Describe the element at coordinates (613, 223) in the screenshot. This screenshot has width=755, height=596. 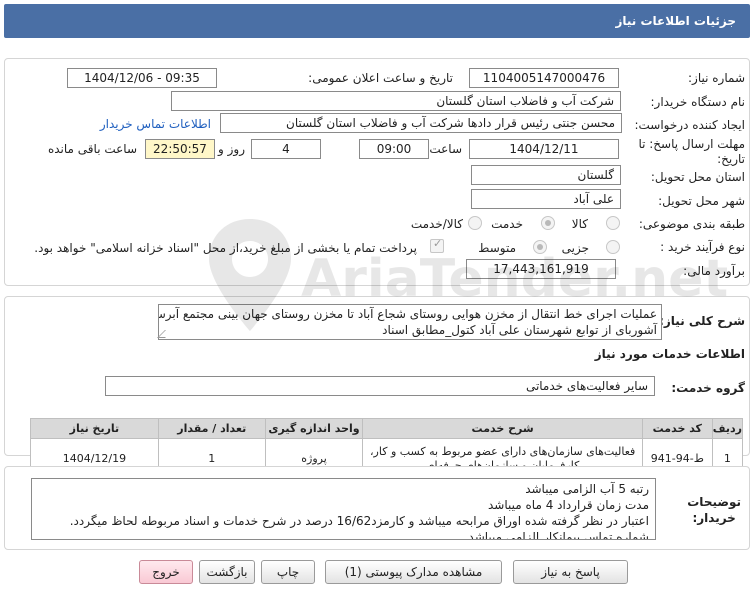
I see `category-radio-goods` at that location.